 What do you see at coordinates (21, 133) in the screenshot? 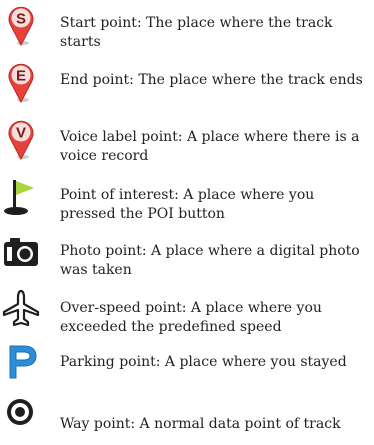
I see `voice-pin-letter: V` at bounding box center [21, 133].